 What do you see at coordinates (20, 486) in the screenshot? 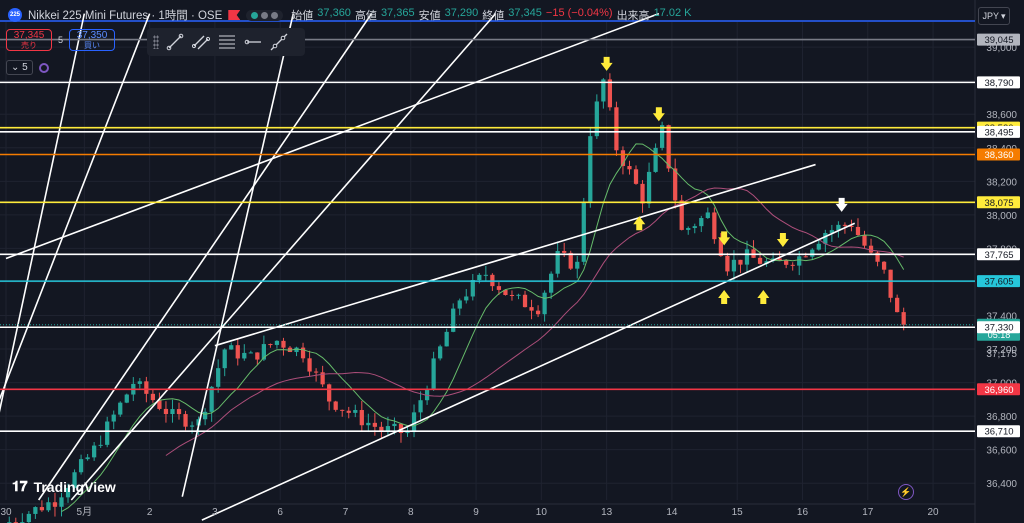
I see `tradingview-logo-icon: 𝟏𝟕` at bounding box center [20, 486].